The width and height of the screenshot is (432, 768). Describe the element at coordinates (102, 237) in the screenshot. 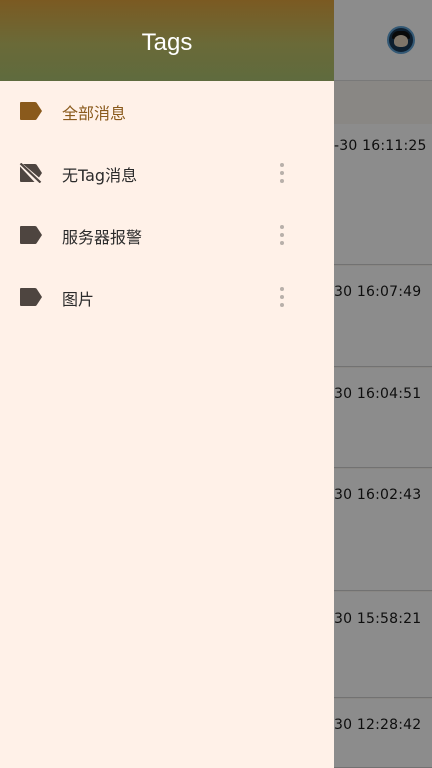

I see `tag-label: 服务器报警` at that location.